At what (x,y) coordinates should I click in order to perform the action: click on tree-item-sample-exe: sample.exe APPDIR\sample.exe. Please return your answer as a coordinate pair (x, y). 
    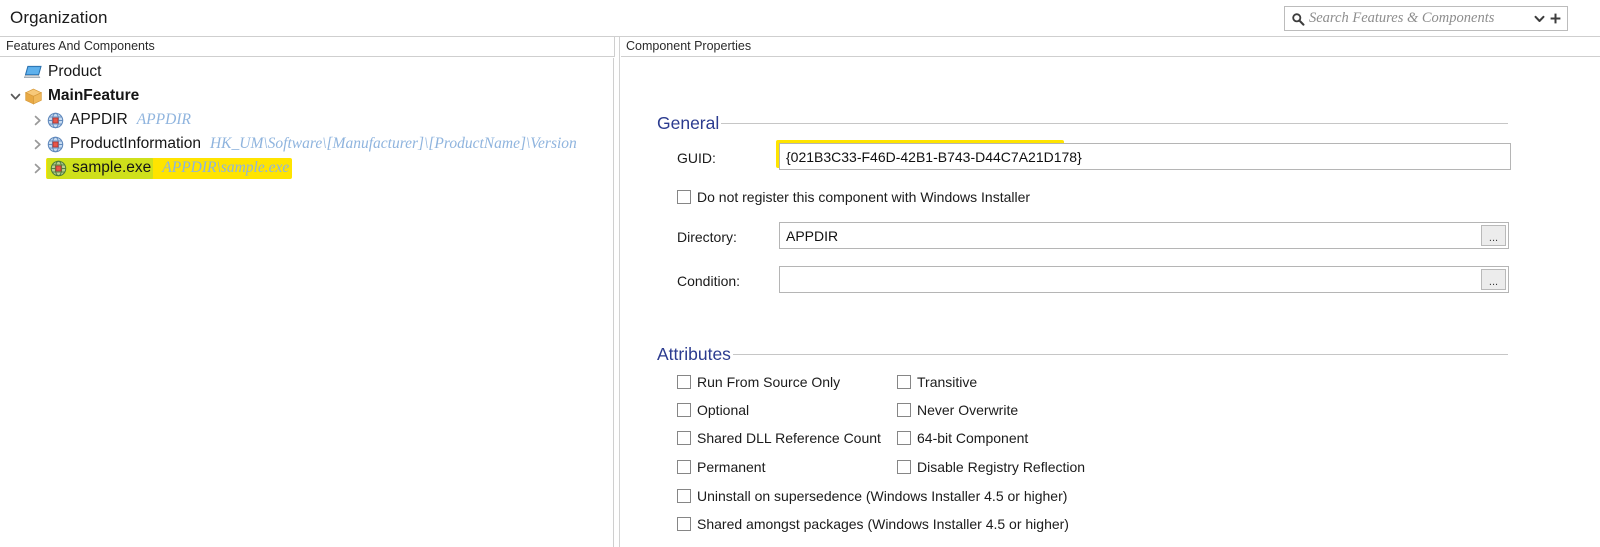
    Looking at the image, I should click on (306, 168).